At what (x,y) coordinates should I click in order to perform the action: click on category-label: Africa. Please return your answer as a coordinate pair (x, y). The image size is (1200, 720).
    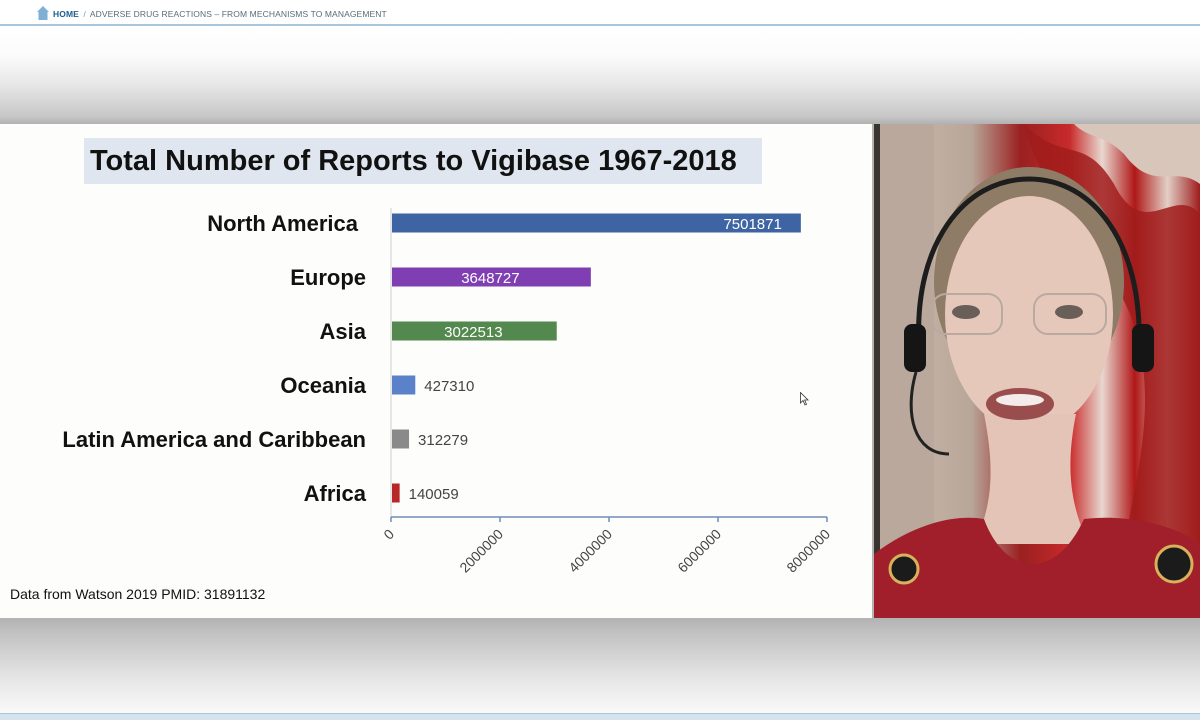
    Looking at the image, I should click on (335, 493).